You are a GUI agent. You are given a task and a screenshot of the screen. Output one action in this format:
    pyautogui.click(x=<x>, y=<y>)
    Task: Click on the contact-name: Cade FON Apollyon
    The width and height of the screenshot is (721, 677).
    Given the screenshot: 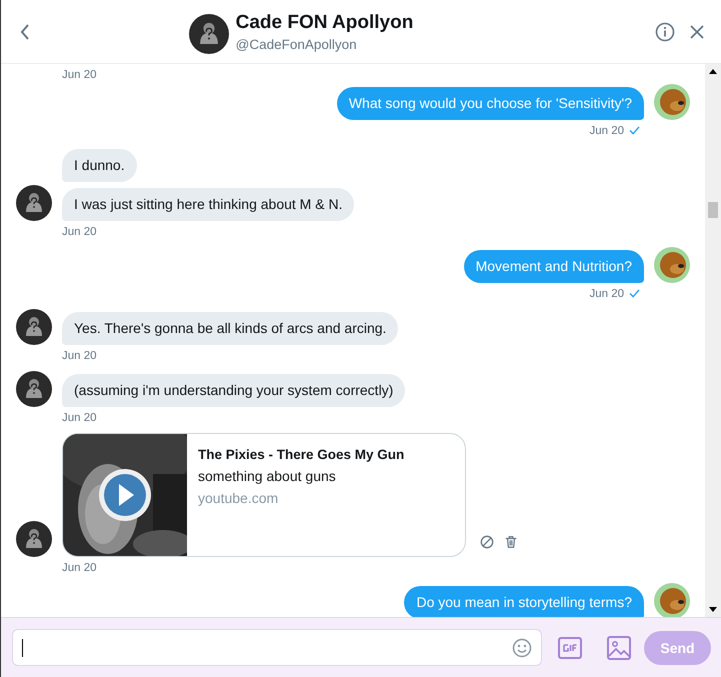 What is the action you would take?
    pyautogui.click(x=325, y=23)
    